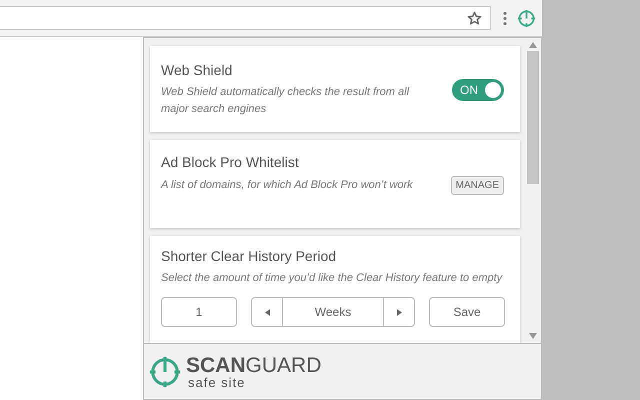  Describe the element at coordinates (532, 117) in the screenshot. I see `scrollbar-thumb` at that location.